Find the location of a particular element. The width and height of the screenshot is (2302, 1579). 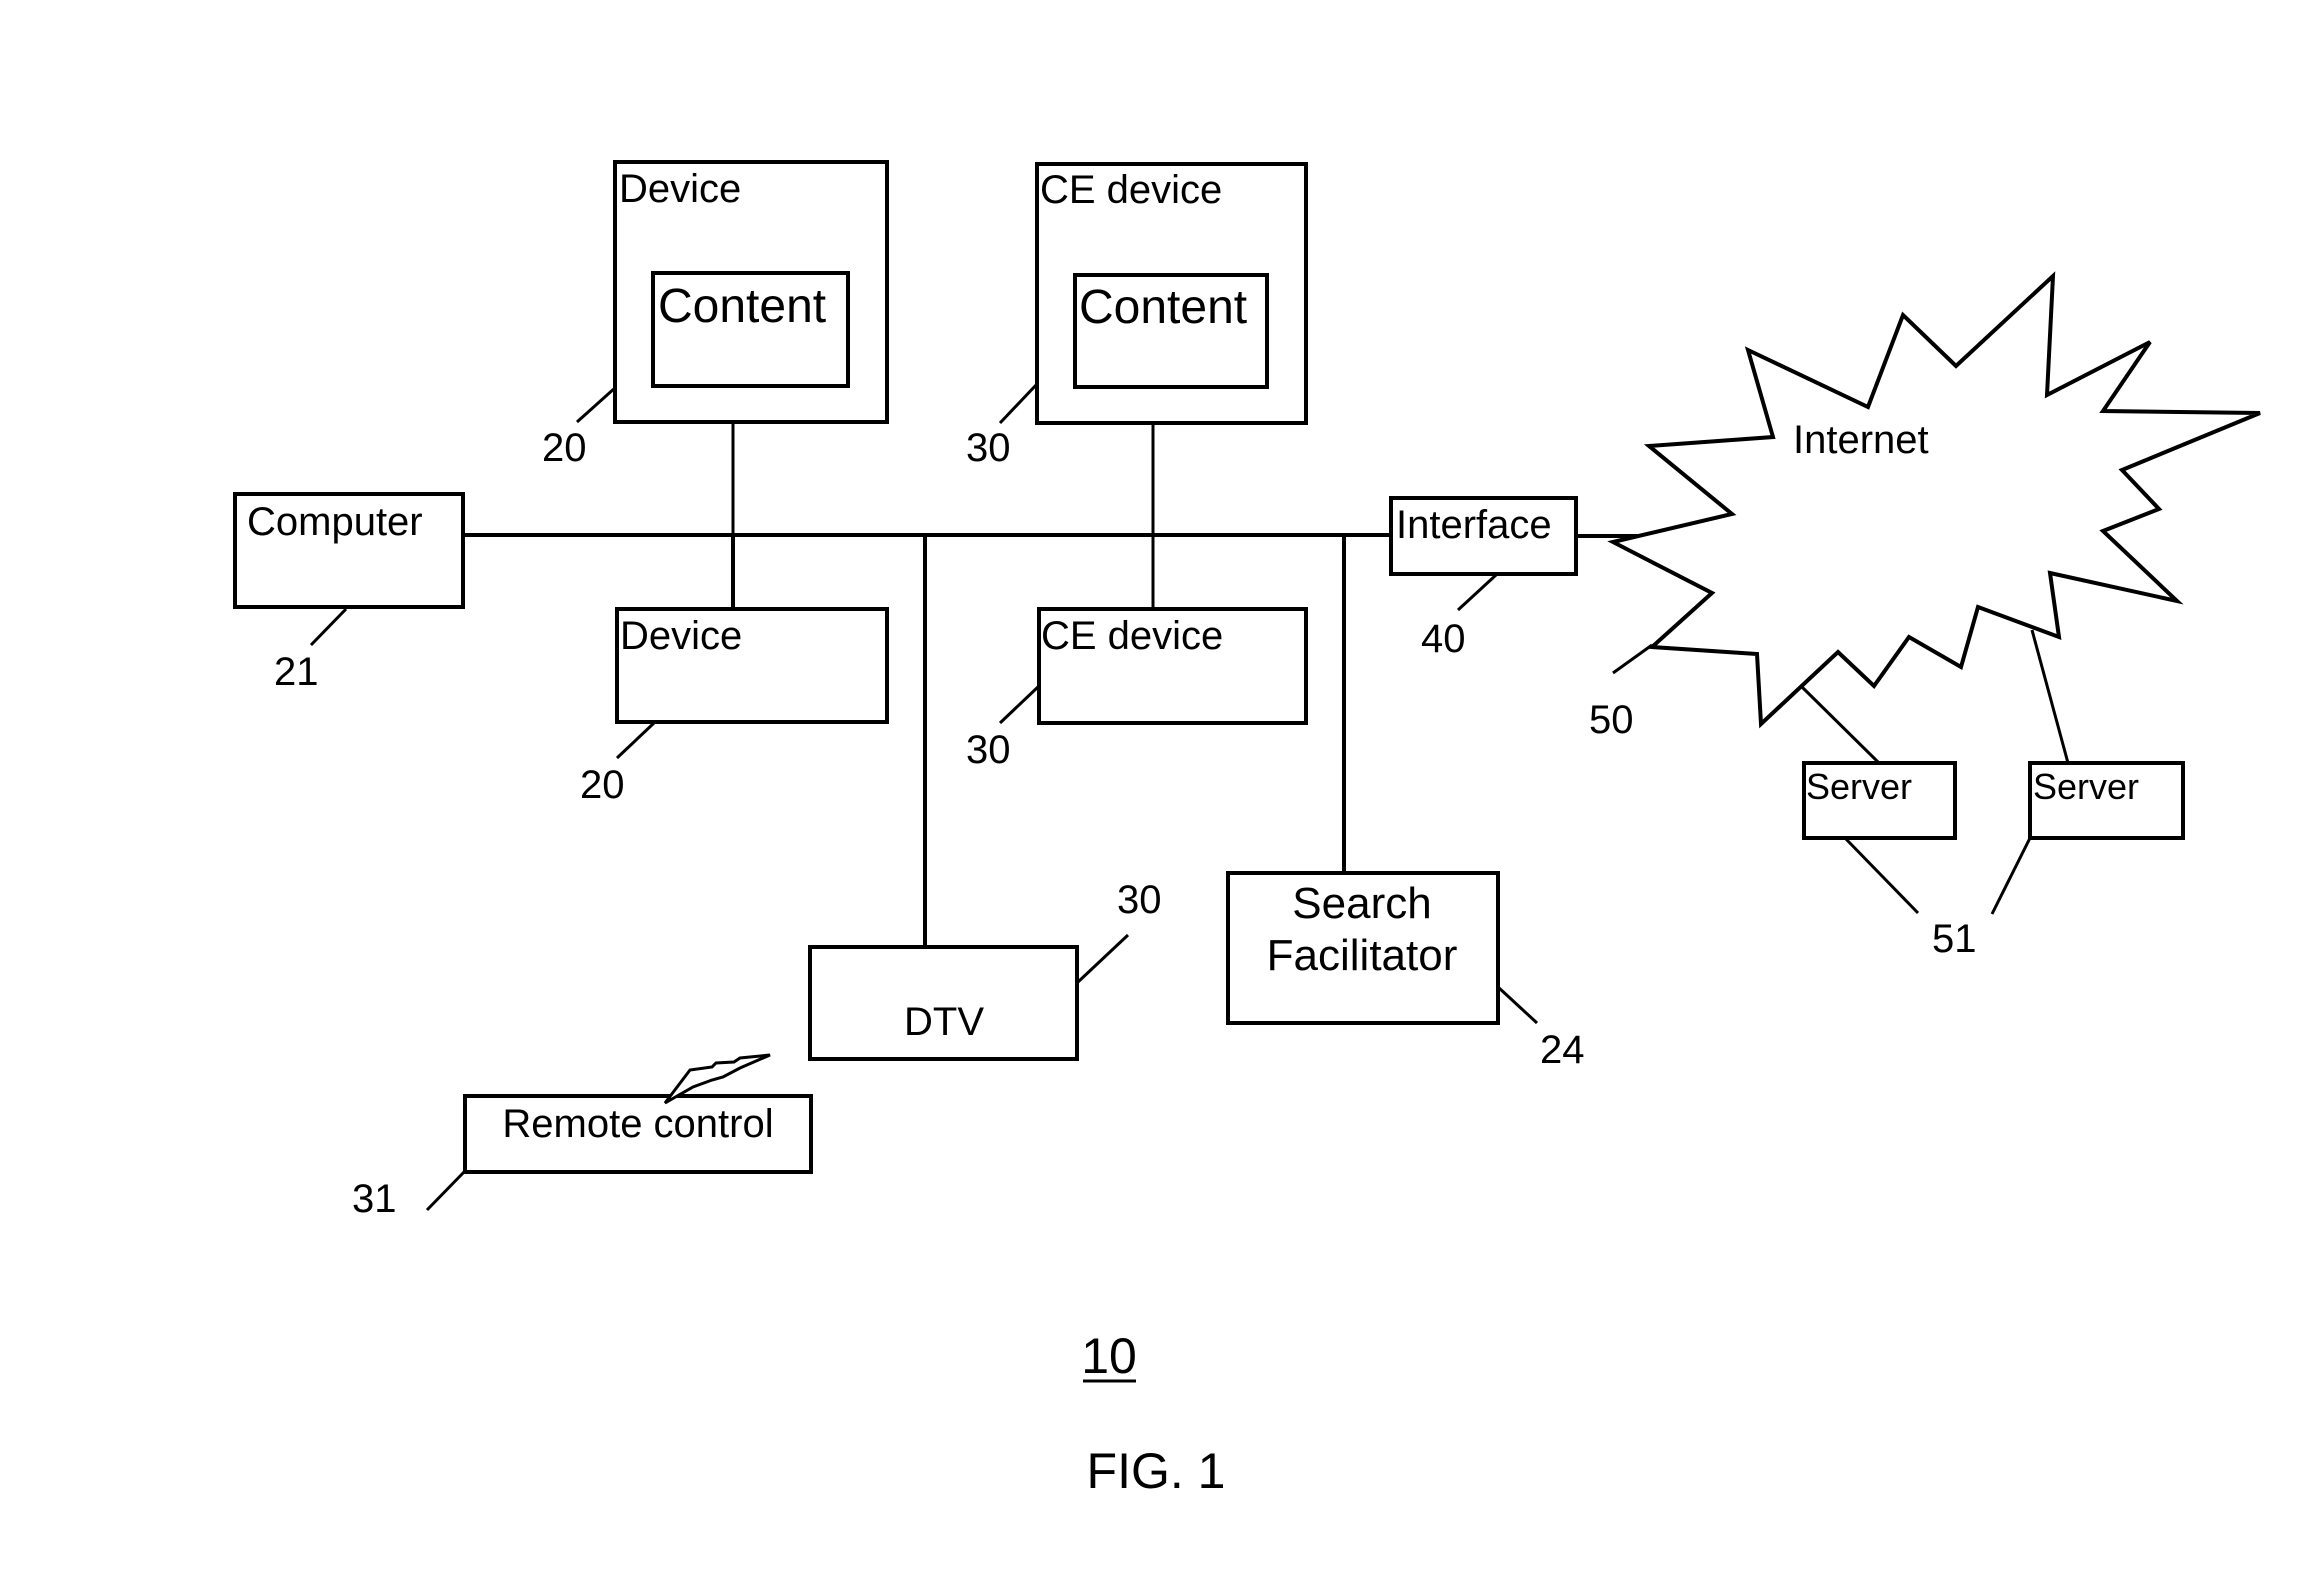

system-ref-number: 10 is located at coordinates (1109, 1356).